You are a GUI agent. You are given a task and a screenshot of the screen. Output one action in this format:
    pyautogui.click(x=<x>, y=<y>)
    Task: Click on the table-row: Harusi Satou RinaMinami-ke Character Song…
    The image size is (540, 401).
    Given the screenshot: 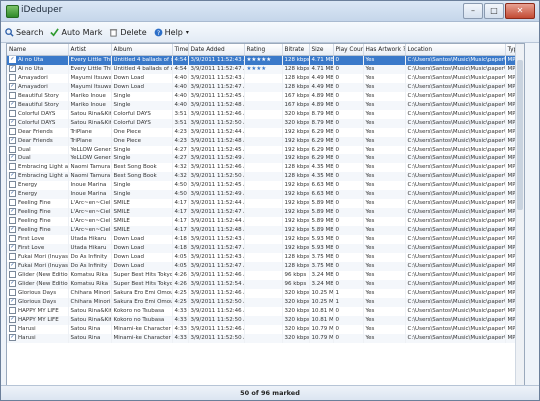 What is the action you would take?
    pyautogui.click(x=265, y=329)
    